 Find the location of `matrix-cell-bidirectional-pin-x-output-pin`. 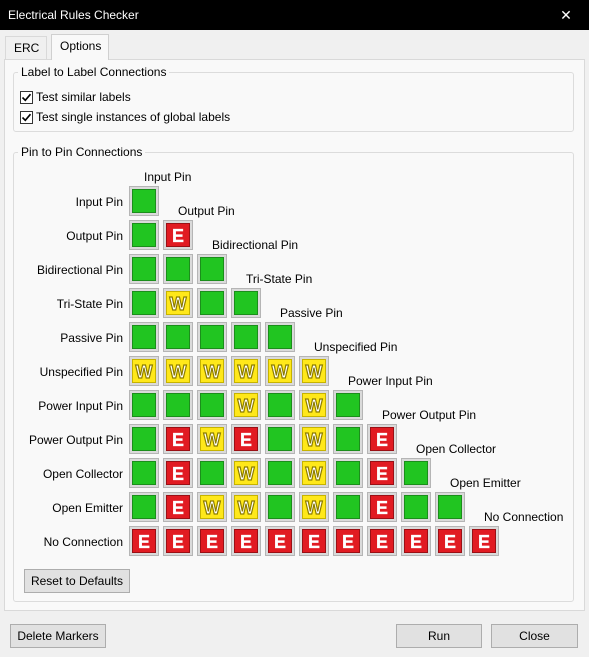

matrix-cell-bidirectional-pin-x-output-pin is located at coordinates (178, 269).